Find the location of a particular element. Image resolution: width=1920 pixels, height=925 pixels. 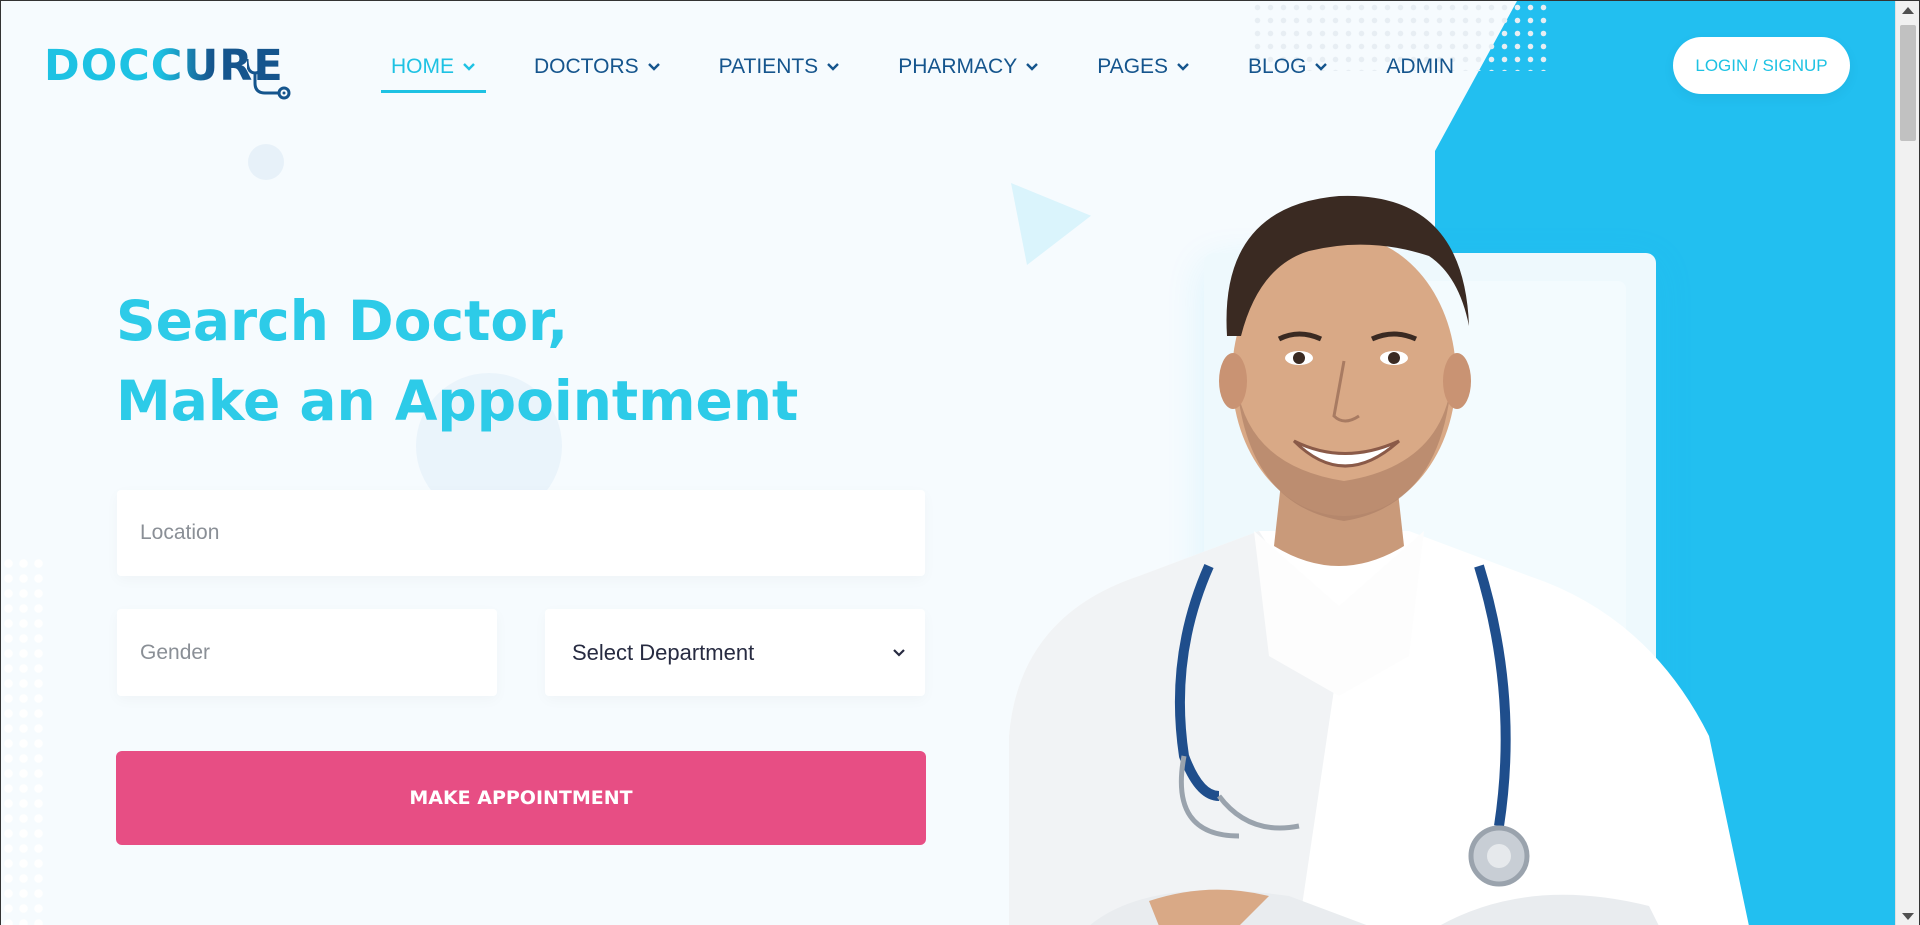

nav-item-admin: ADMIN is located at coordinates (1420, 67).